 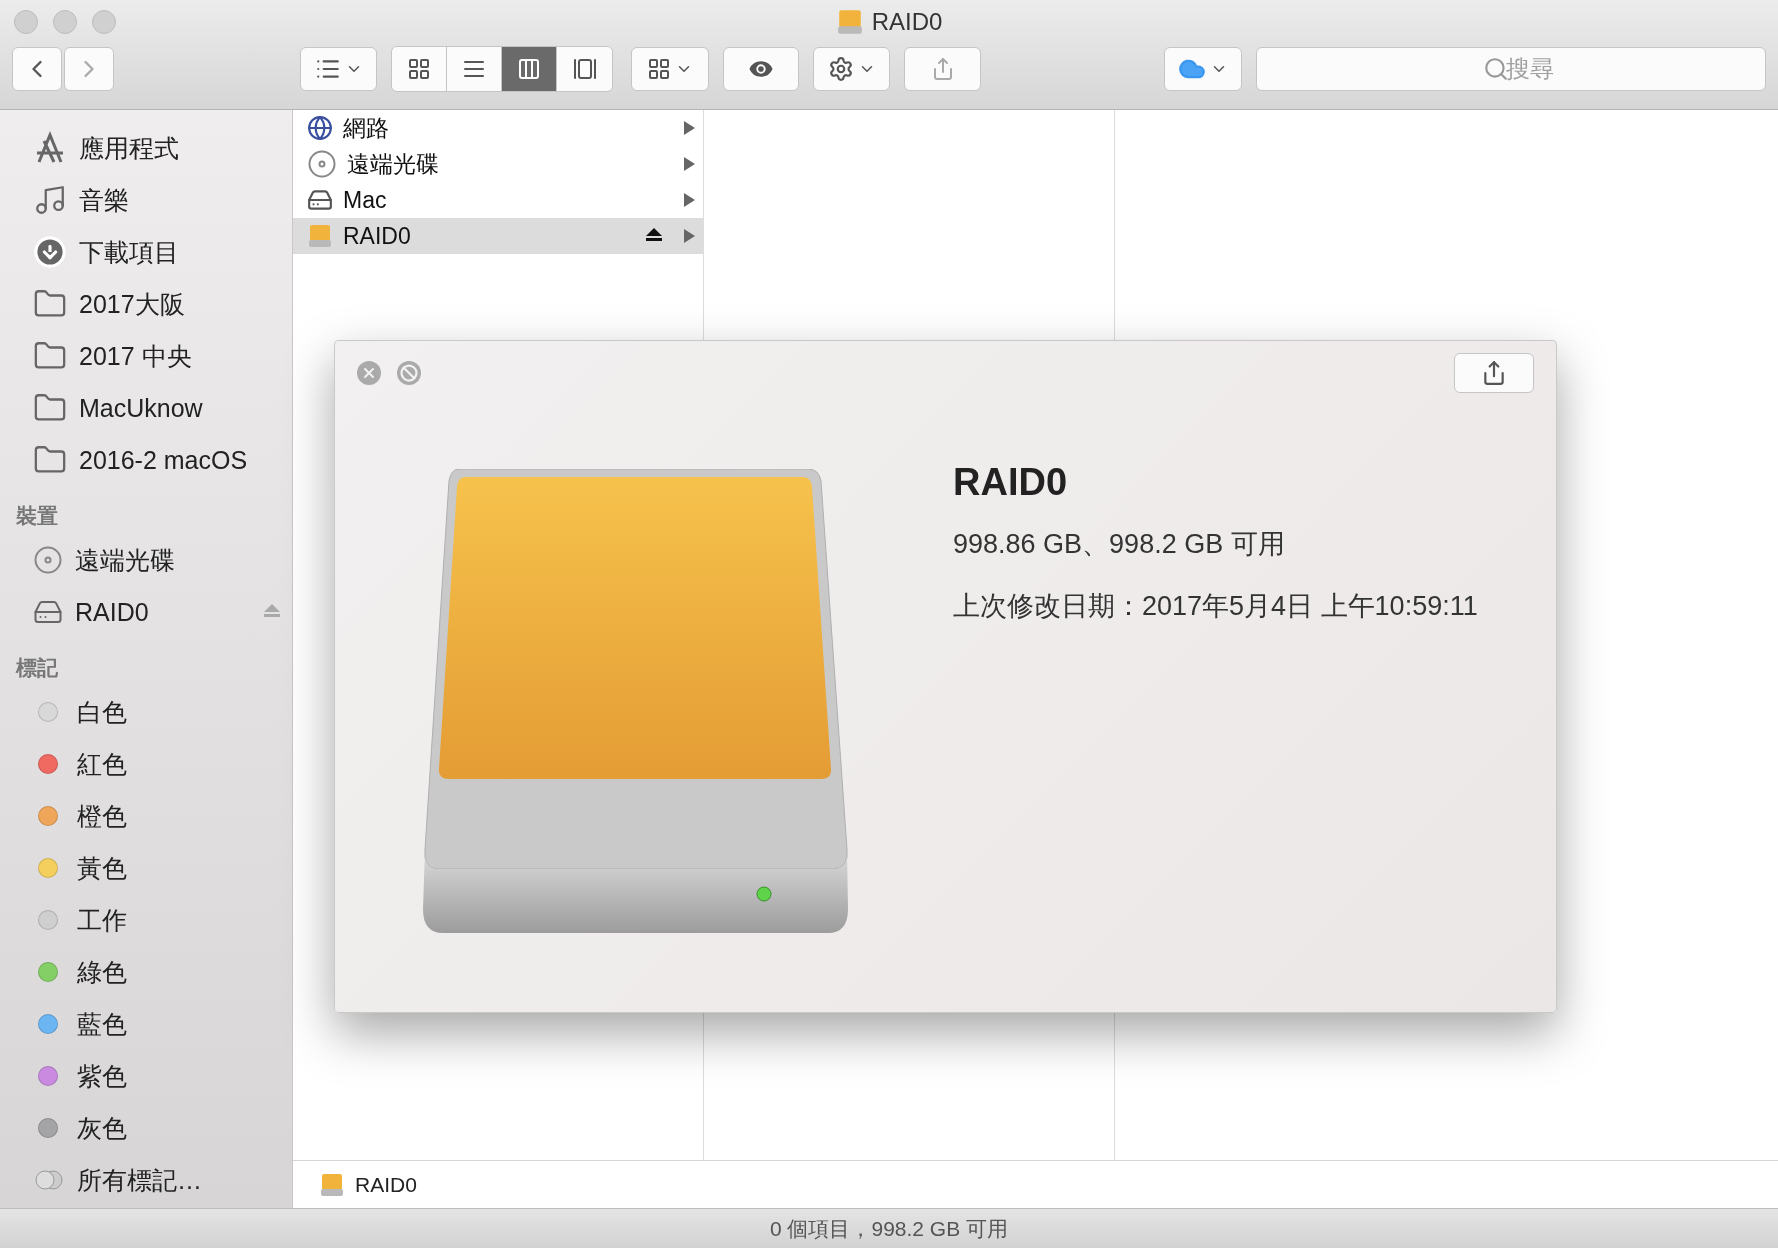 What do you see at coordinates (498, 128) in the screenshot?
I see `column-row: 網路` at bounding box center [498, 128].